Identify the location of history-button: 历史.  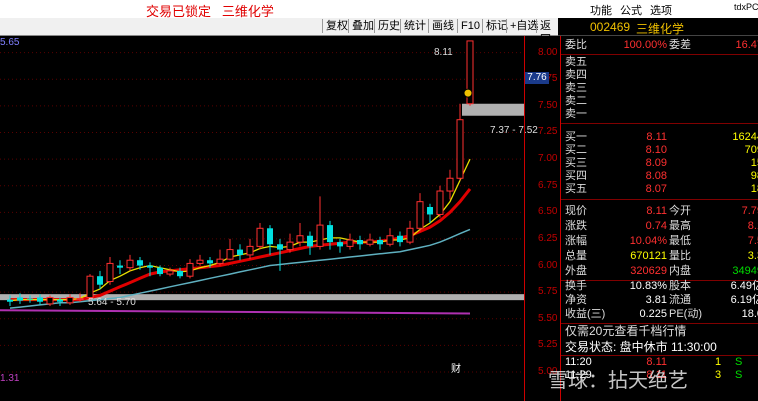
(388, 26).